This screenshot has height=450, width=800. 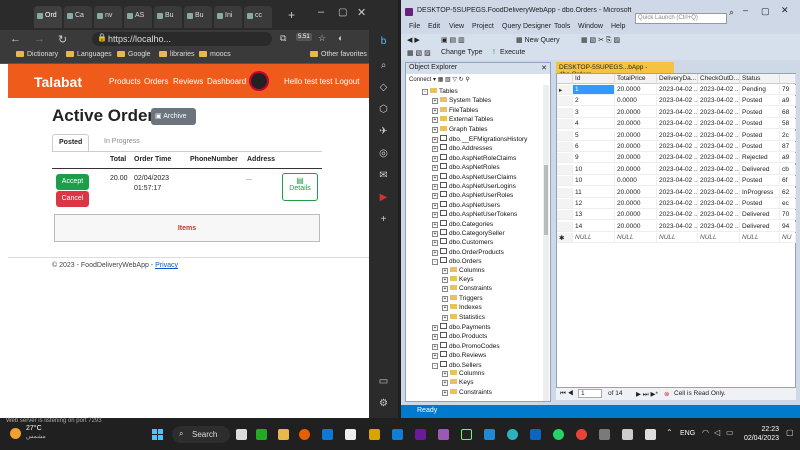 I want to click on bing-icon: b, so click(x=383, y=41).